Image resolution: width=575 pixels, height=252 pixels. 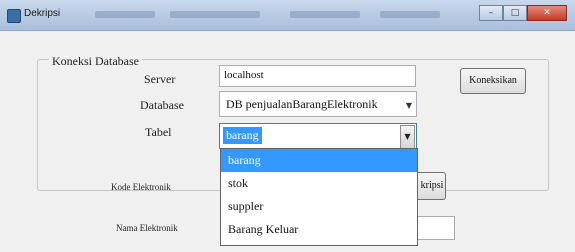 I want to click on tabel-dropdown-list: barang stok suppler Barang Keluar, so click(x=319, y=197).